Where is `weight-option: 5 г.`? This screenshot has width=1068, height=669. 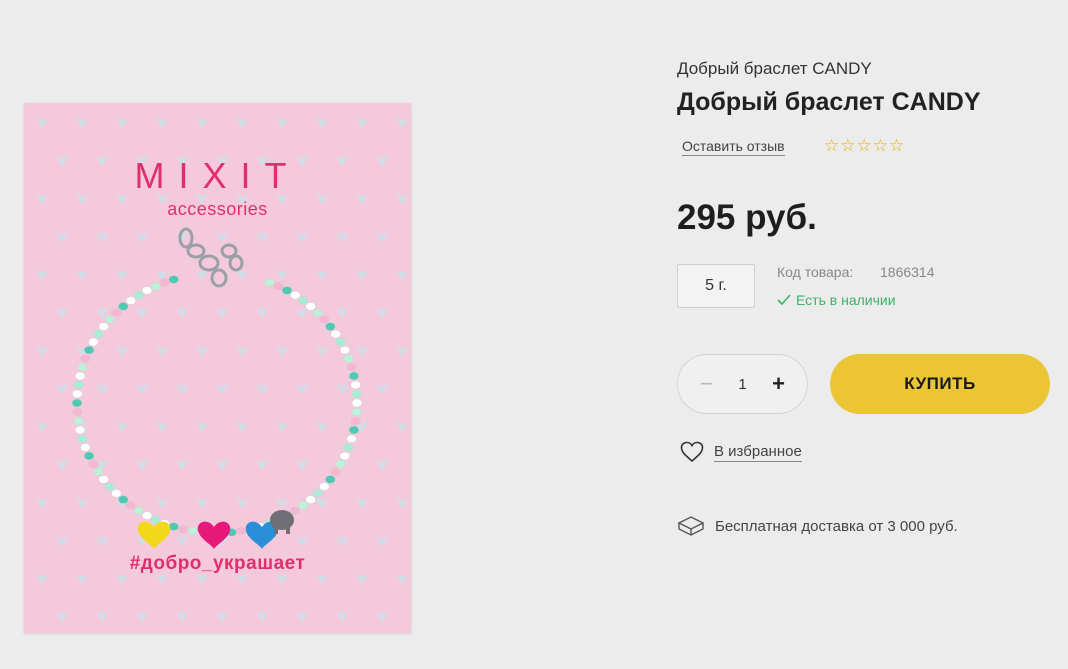
weight-option: 5 г. is located at coordinates (716, 286).